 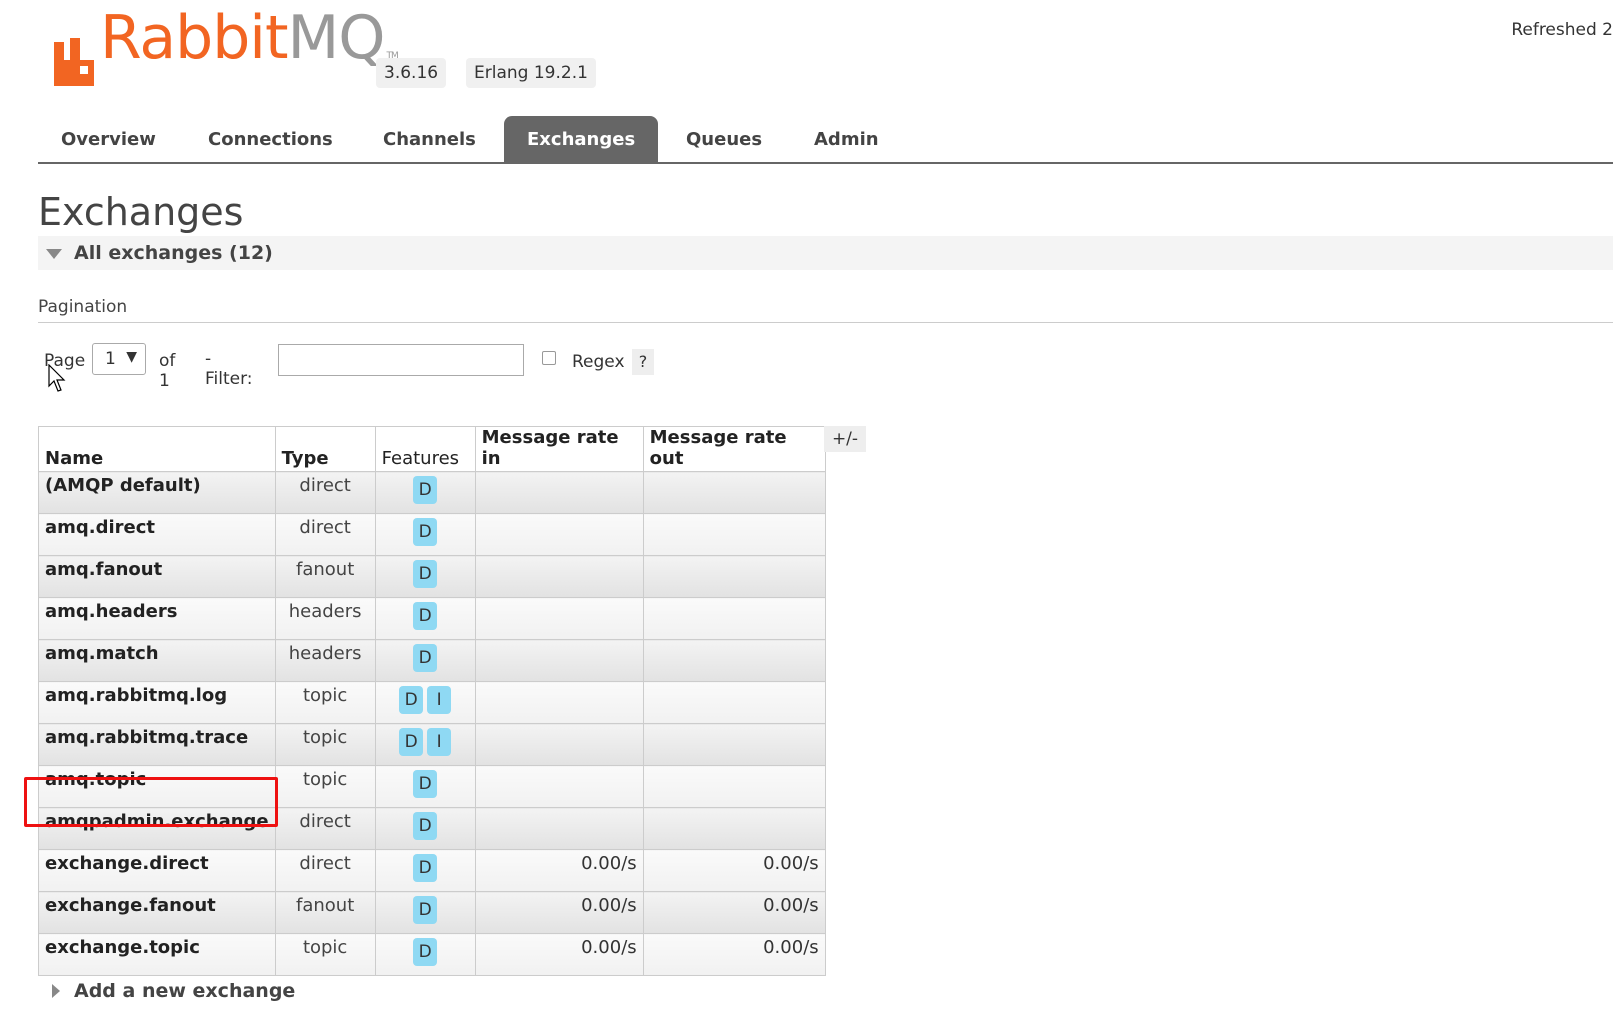 I want to click on rabbitmq-logo-icon, so click(x=73, y=60).